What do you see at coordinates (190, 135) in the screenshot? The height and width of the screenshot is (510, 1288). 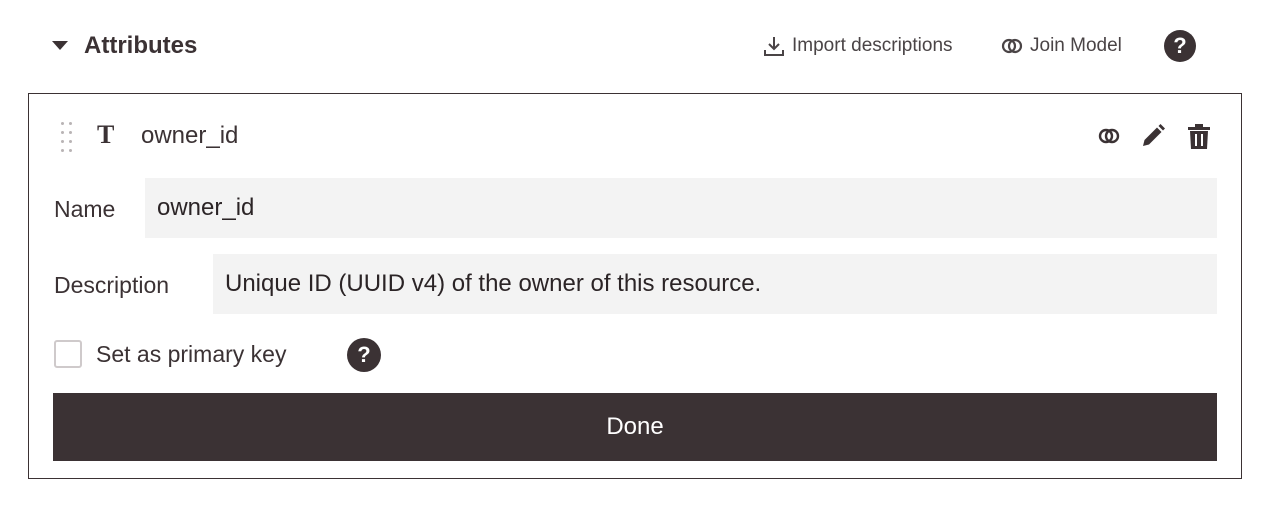 I see `attribute-name: owner_id` at bounding box center [190, 135].